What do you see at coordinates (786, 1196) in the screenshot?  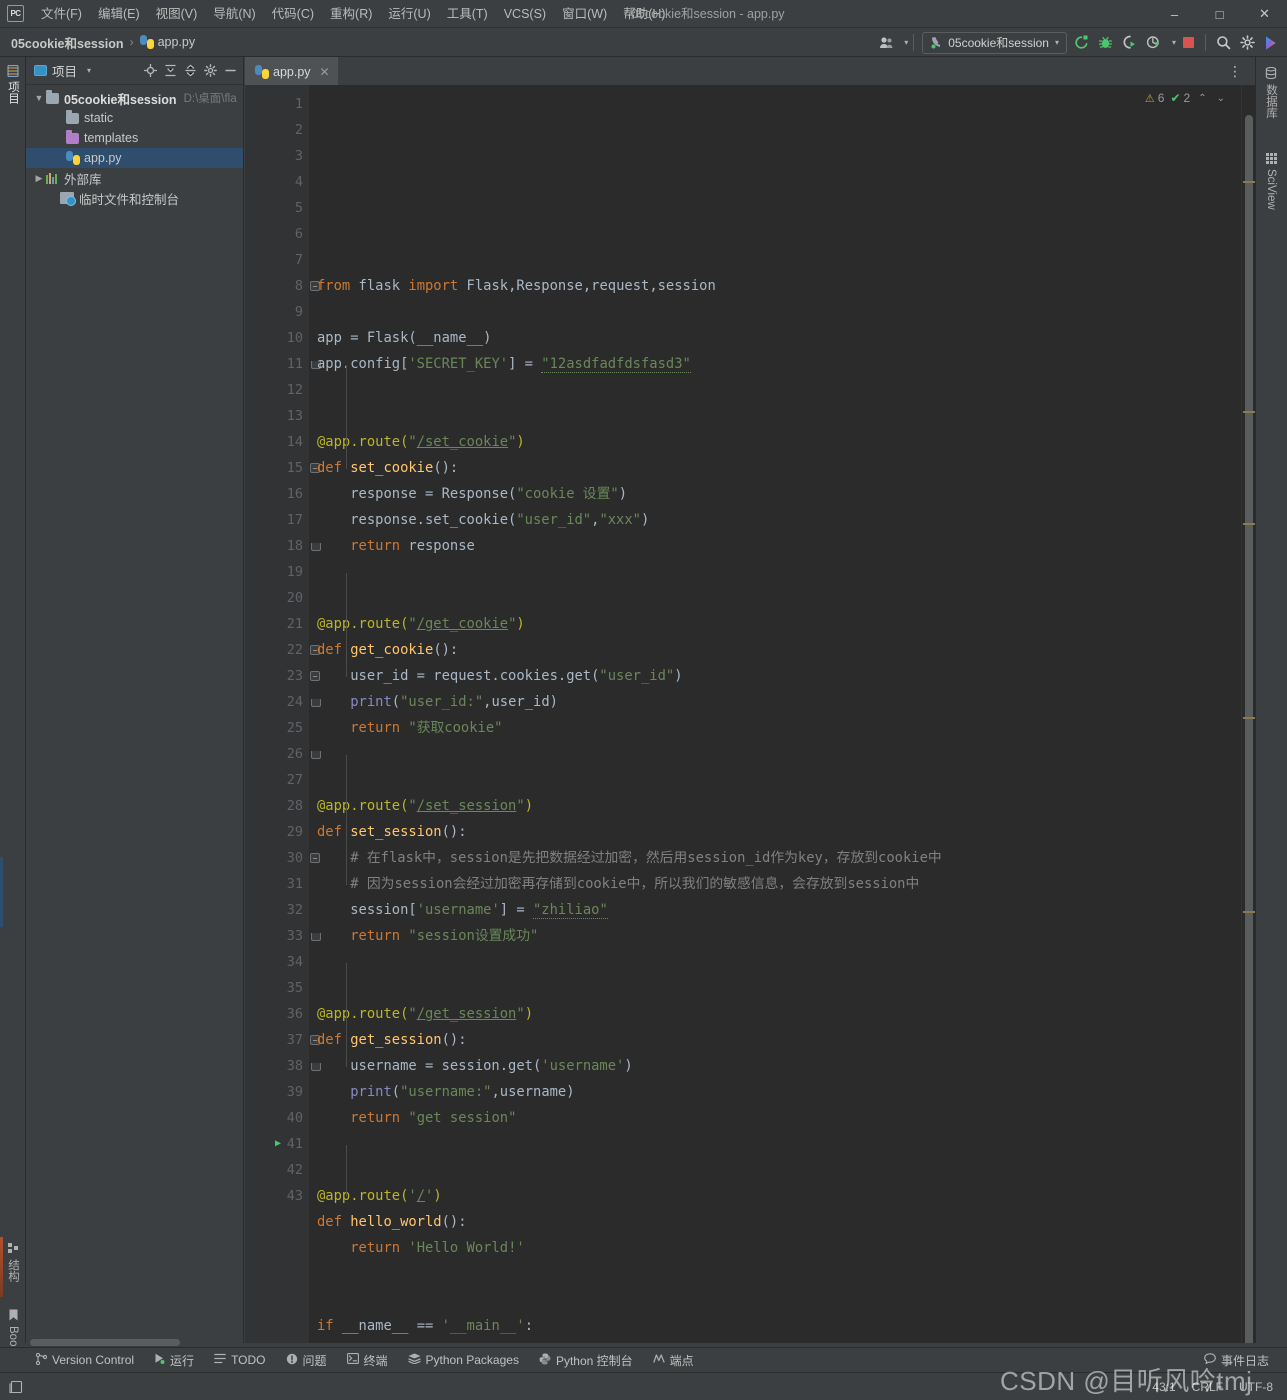 I see `code-line: @app.route('/')` at bounding box center [786, 1196].